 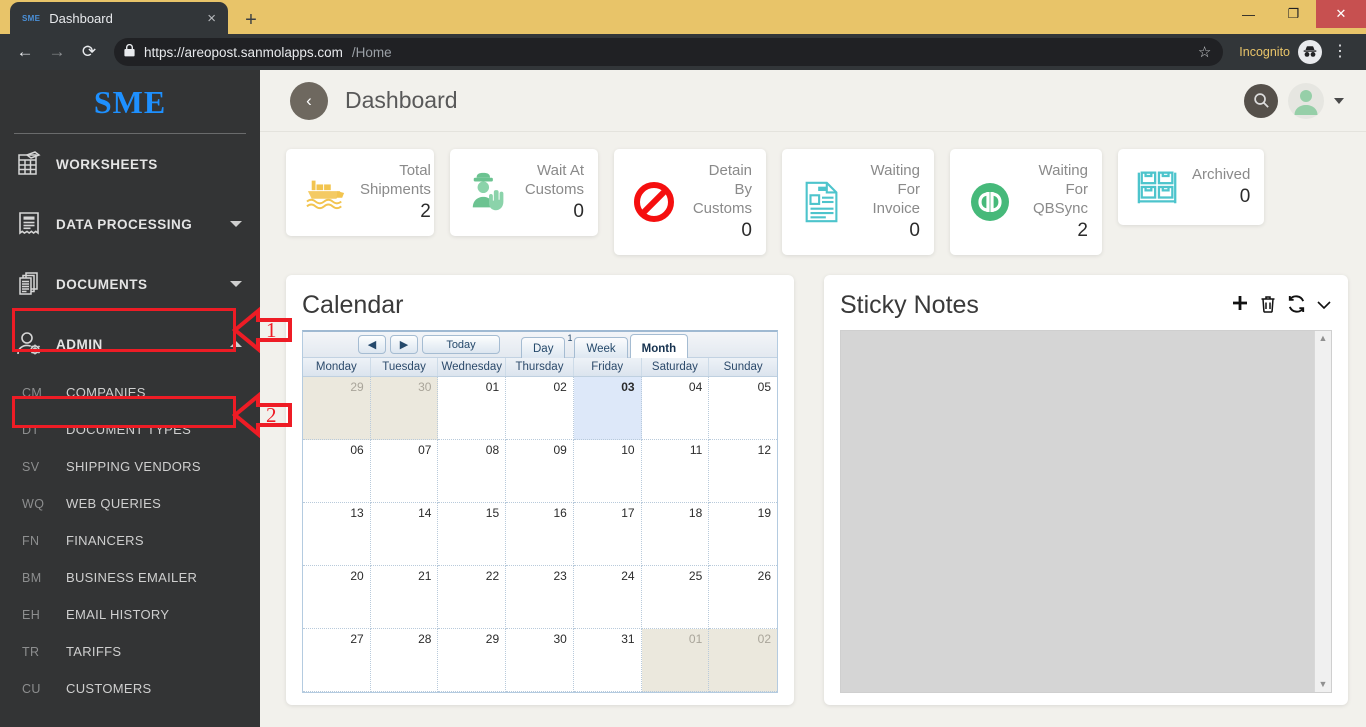 What do you see at coordinates (130, 540) in the screenshot?
I see `sidebar-subitem-financers: FN FINANCERS` at bounding box center [130, 540].